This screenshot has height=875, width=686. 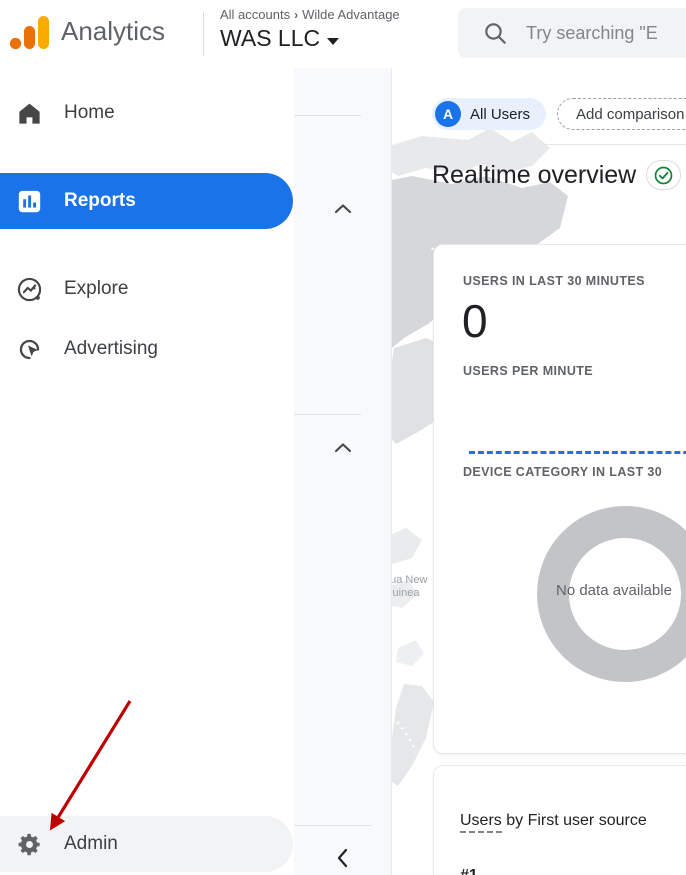 I want to click on subnav-divider-mid, so click(x=327, y=414).